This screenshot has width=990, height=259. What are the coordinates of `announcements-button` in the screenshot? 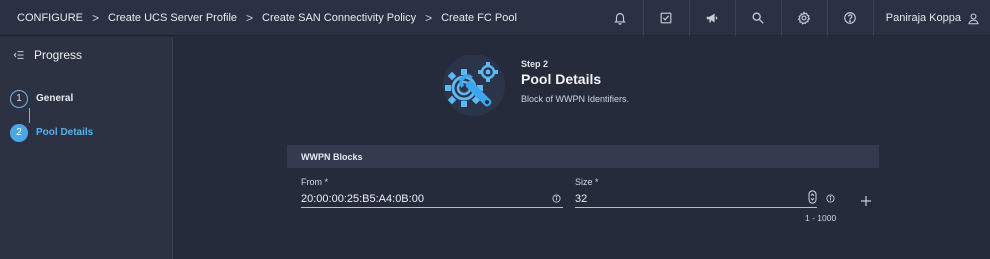 It's located at (711, 18).